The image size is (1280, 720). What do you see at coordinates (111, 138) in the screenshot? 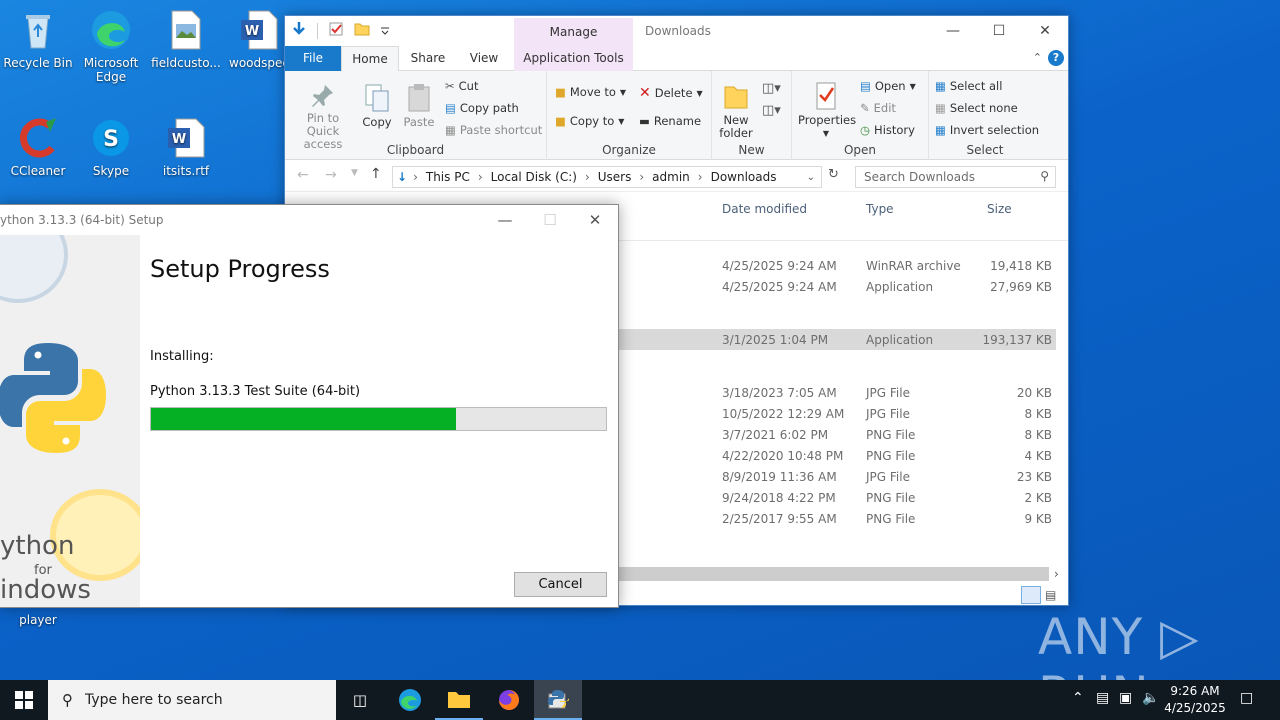
I see `skype-icon: S` at bounding box center [111, 138].